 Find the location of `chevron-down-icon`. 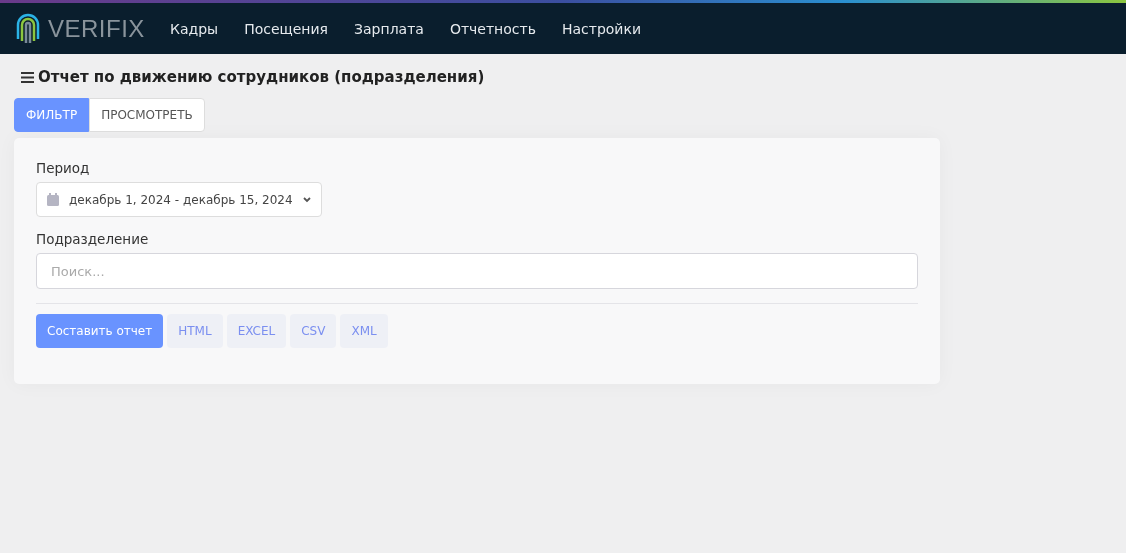

chevron-down-icon is located at coordinates (306, 199).